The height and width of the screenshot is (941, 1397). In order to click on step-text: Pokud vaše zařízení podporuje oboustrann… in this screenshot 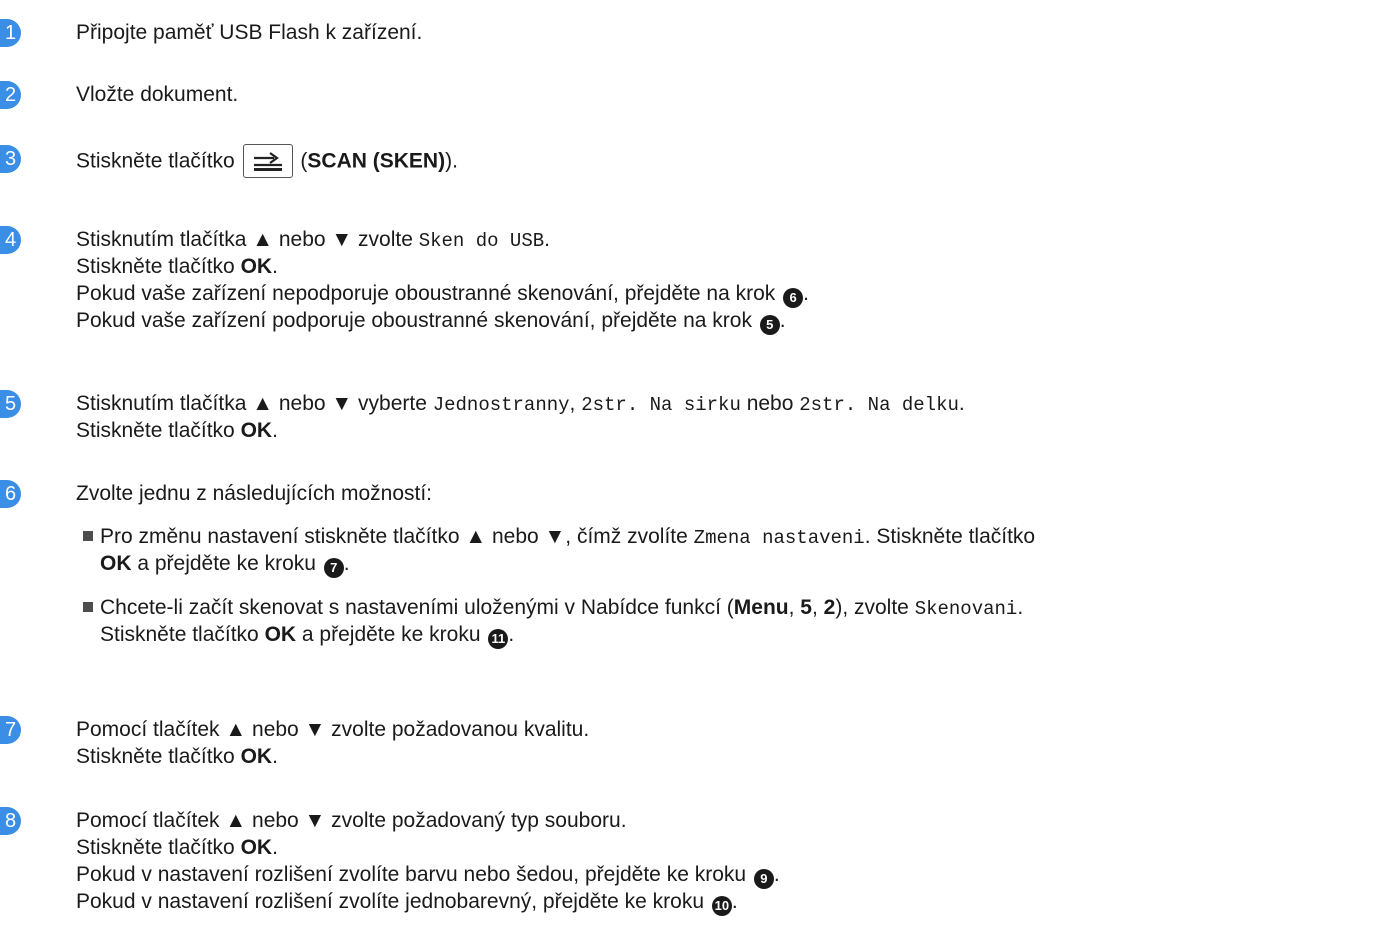, I will do `click(442, 321)`.